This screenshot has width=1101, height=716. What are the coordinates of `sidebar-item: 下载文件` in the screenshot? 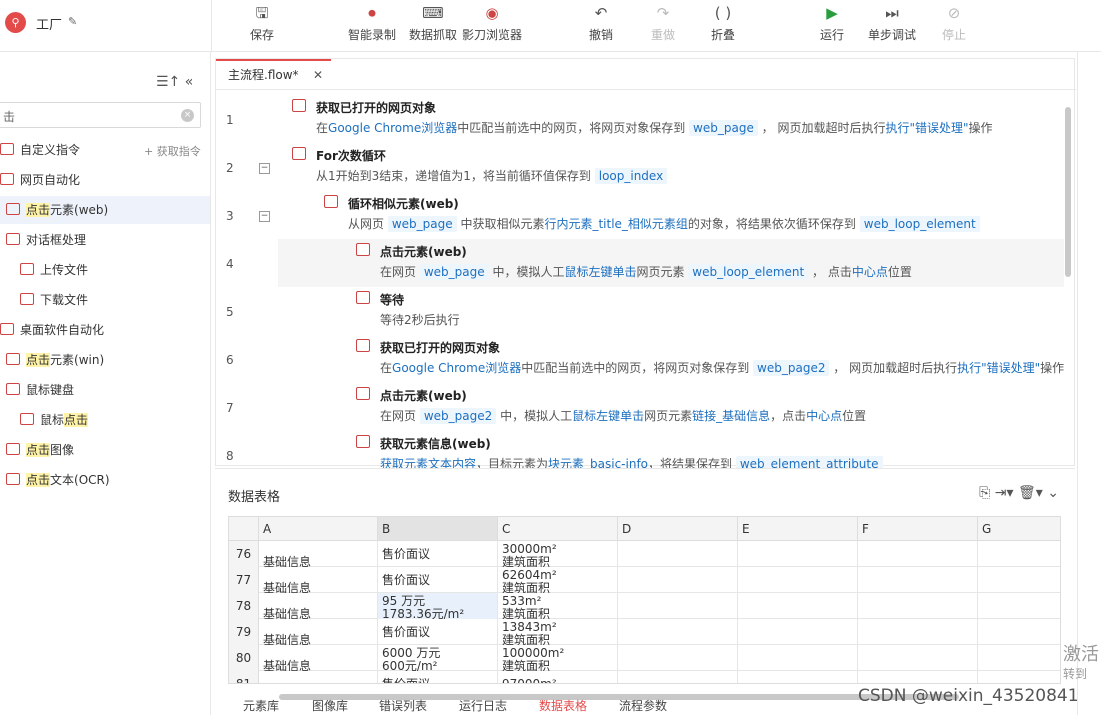 It's located at (105, 300).